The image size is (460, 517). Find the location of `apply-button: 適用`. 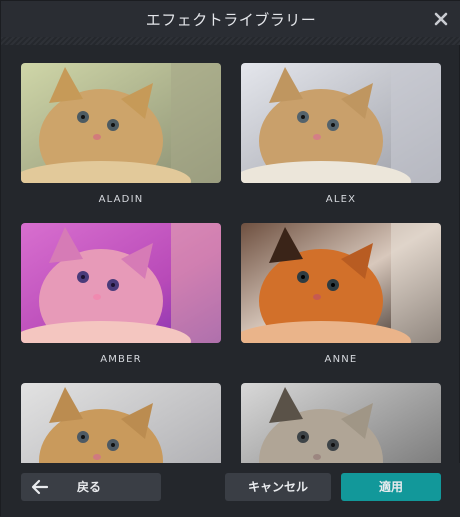

apply-button: 適用 is located at coordinates (391, 487).